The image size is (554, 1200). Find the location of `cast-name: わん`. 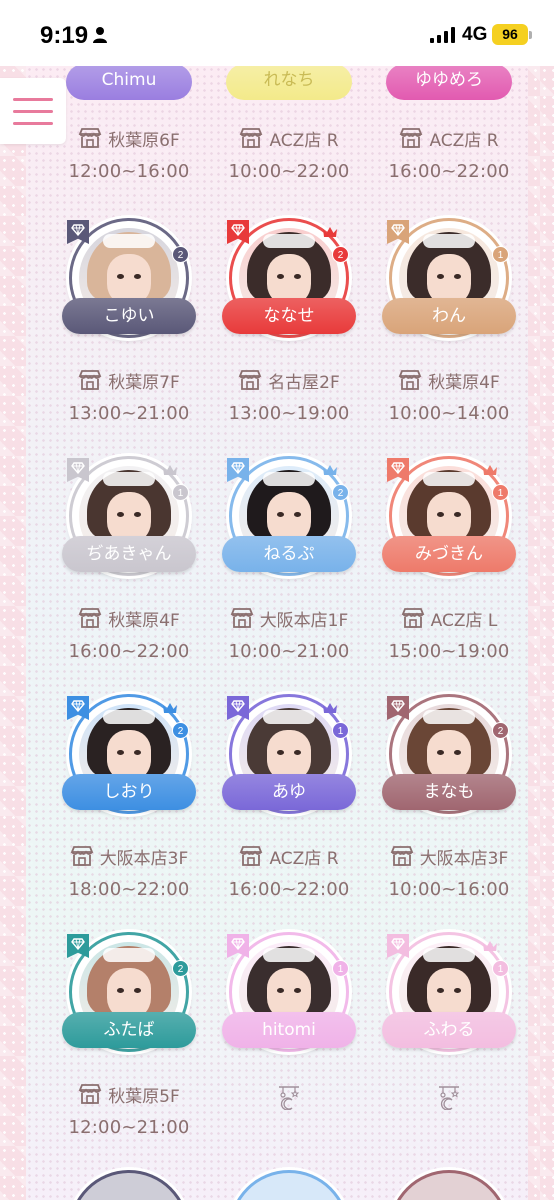

cast-name: わん is located at coordinates (449, 316).